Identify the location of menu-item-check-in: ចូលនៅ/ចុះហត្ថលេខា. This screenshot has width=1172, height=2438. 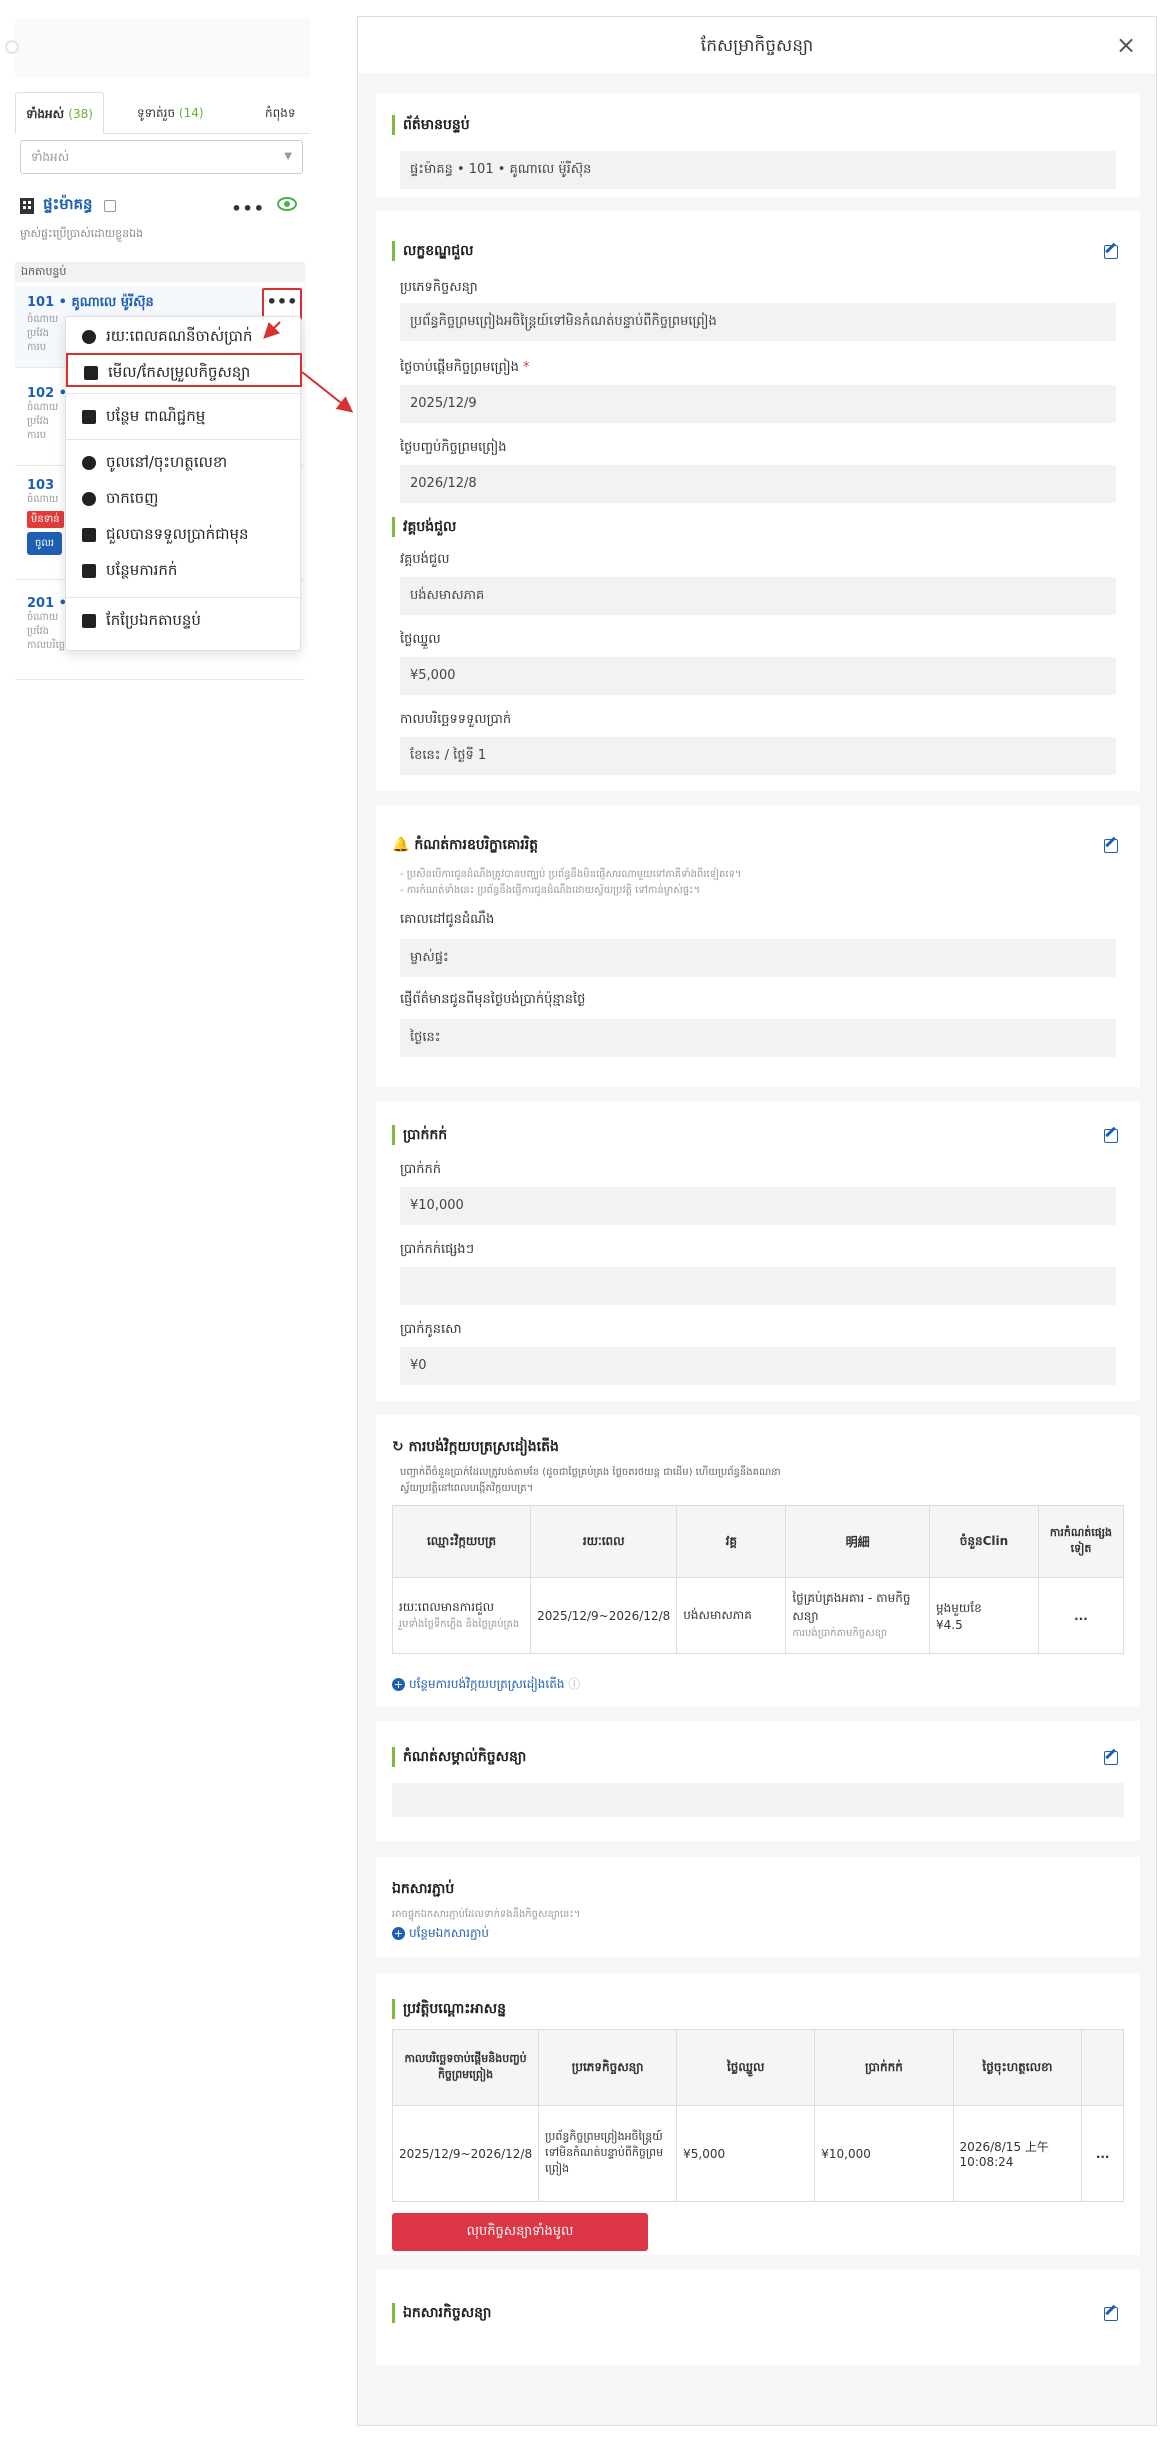
(184, 462).